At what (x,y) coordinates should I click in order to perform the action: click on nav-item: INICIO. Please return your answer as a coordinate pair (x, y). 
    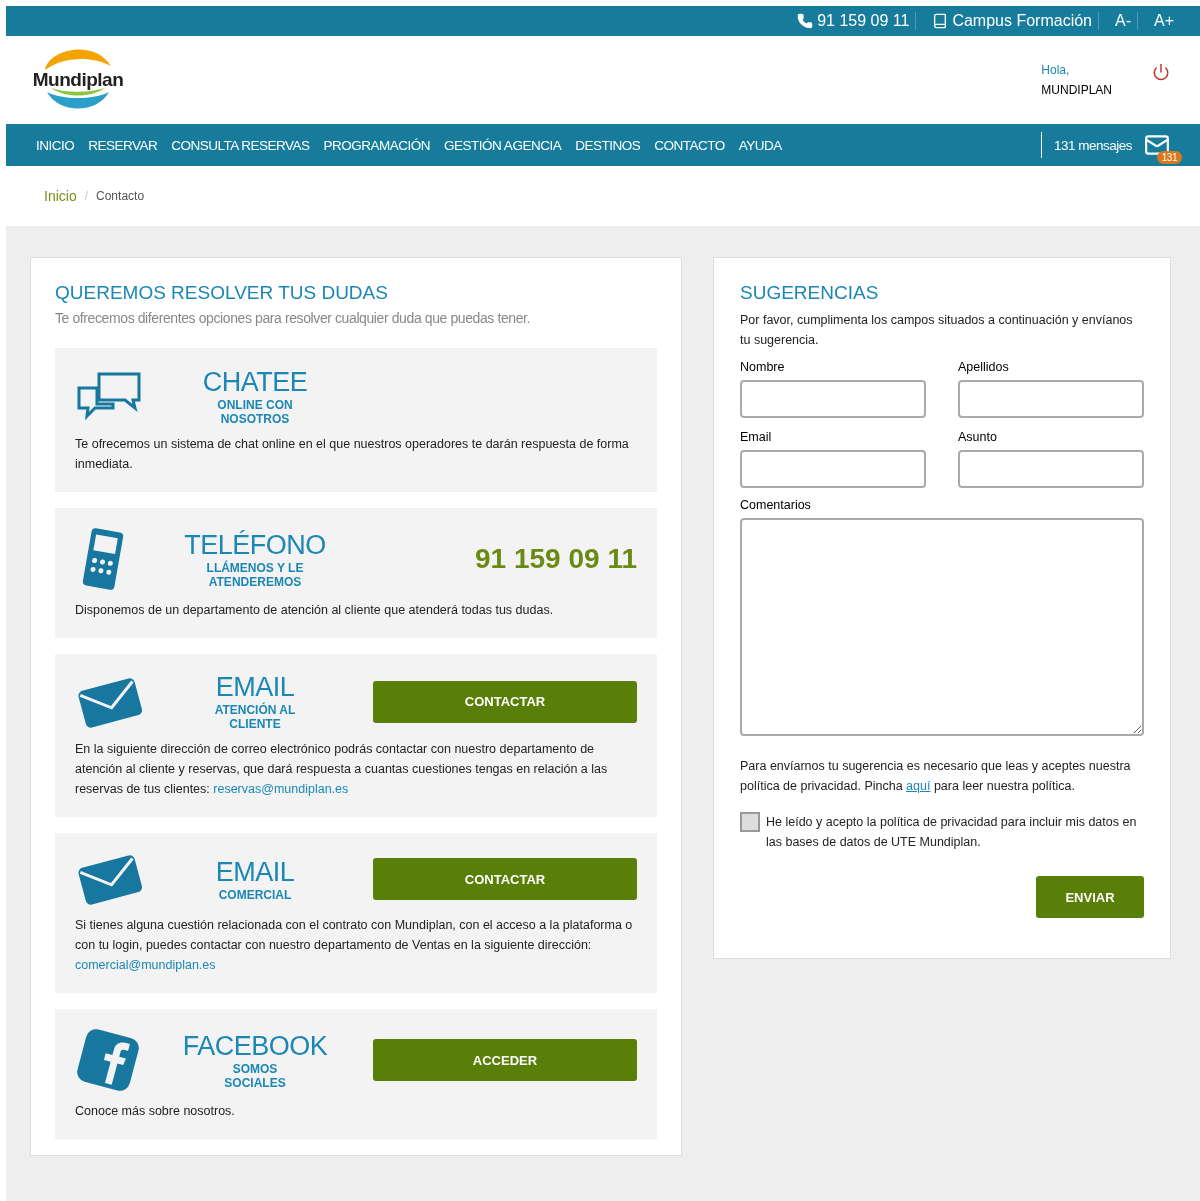
    Looking at the image, I should click on (55, 145).